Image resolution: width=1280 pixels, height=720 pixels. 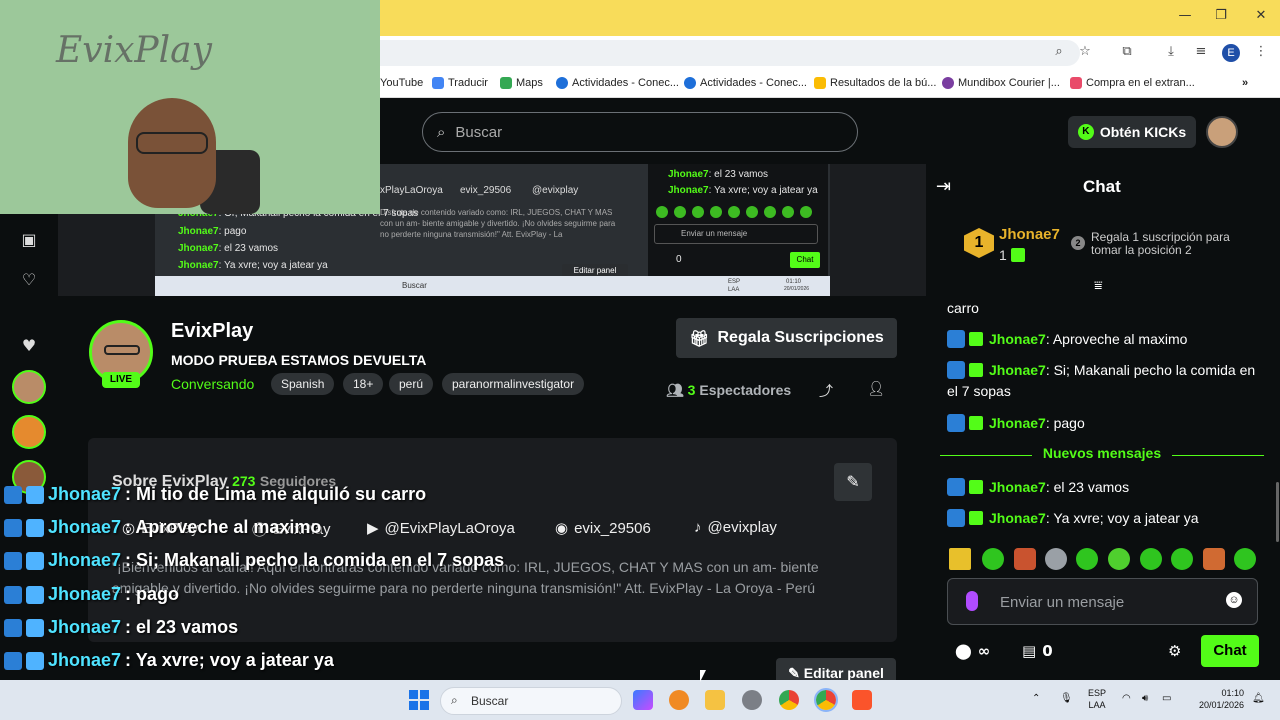 What do you see at coordinates (411, 384) in the screenshot?
I see `tag-peru: perú` at bounding box center [411, 384].